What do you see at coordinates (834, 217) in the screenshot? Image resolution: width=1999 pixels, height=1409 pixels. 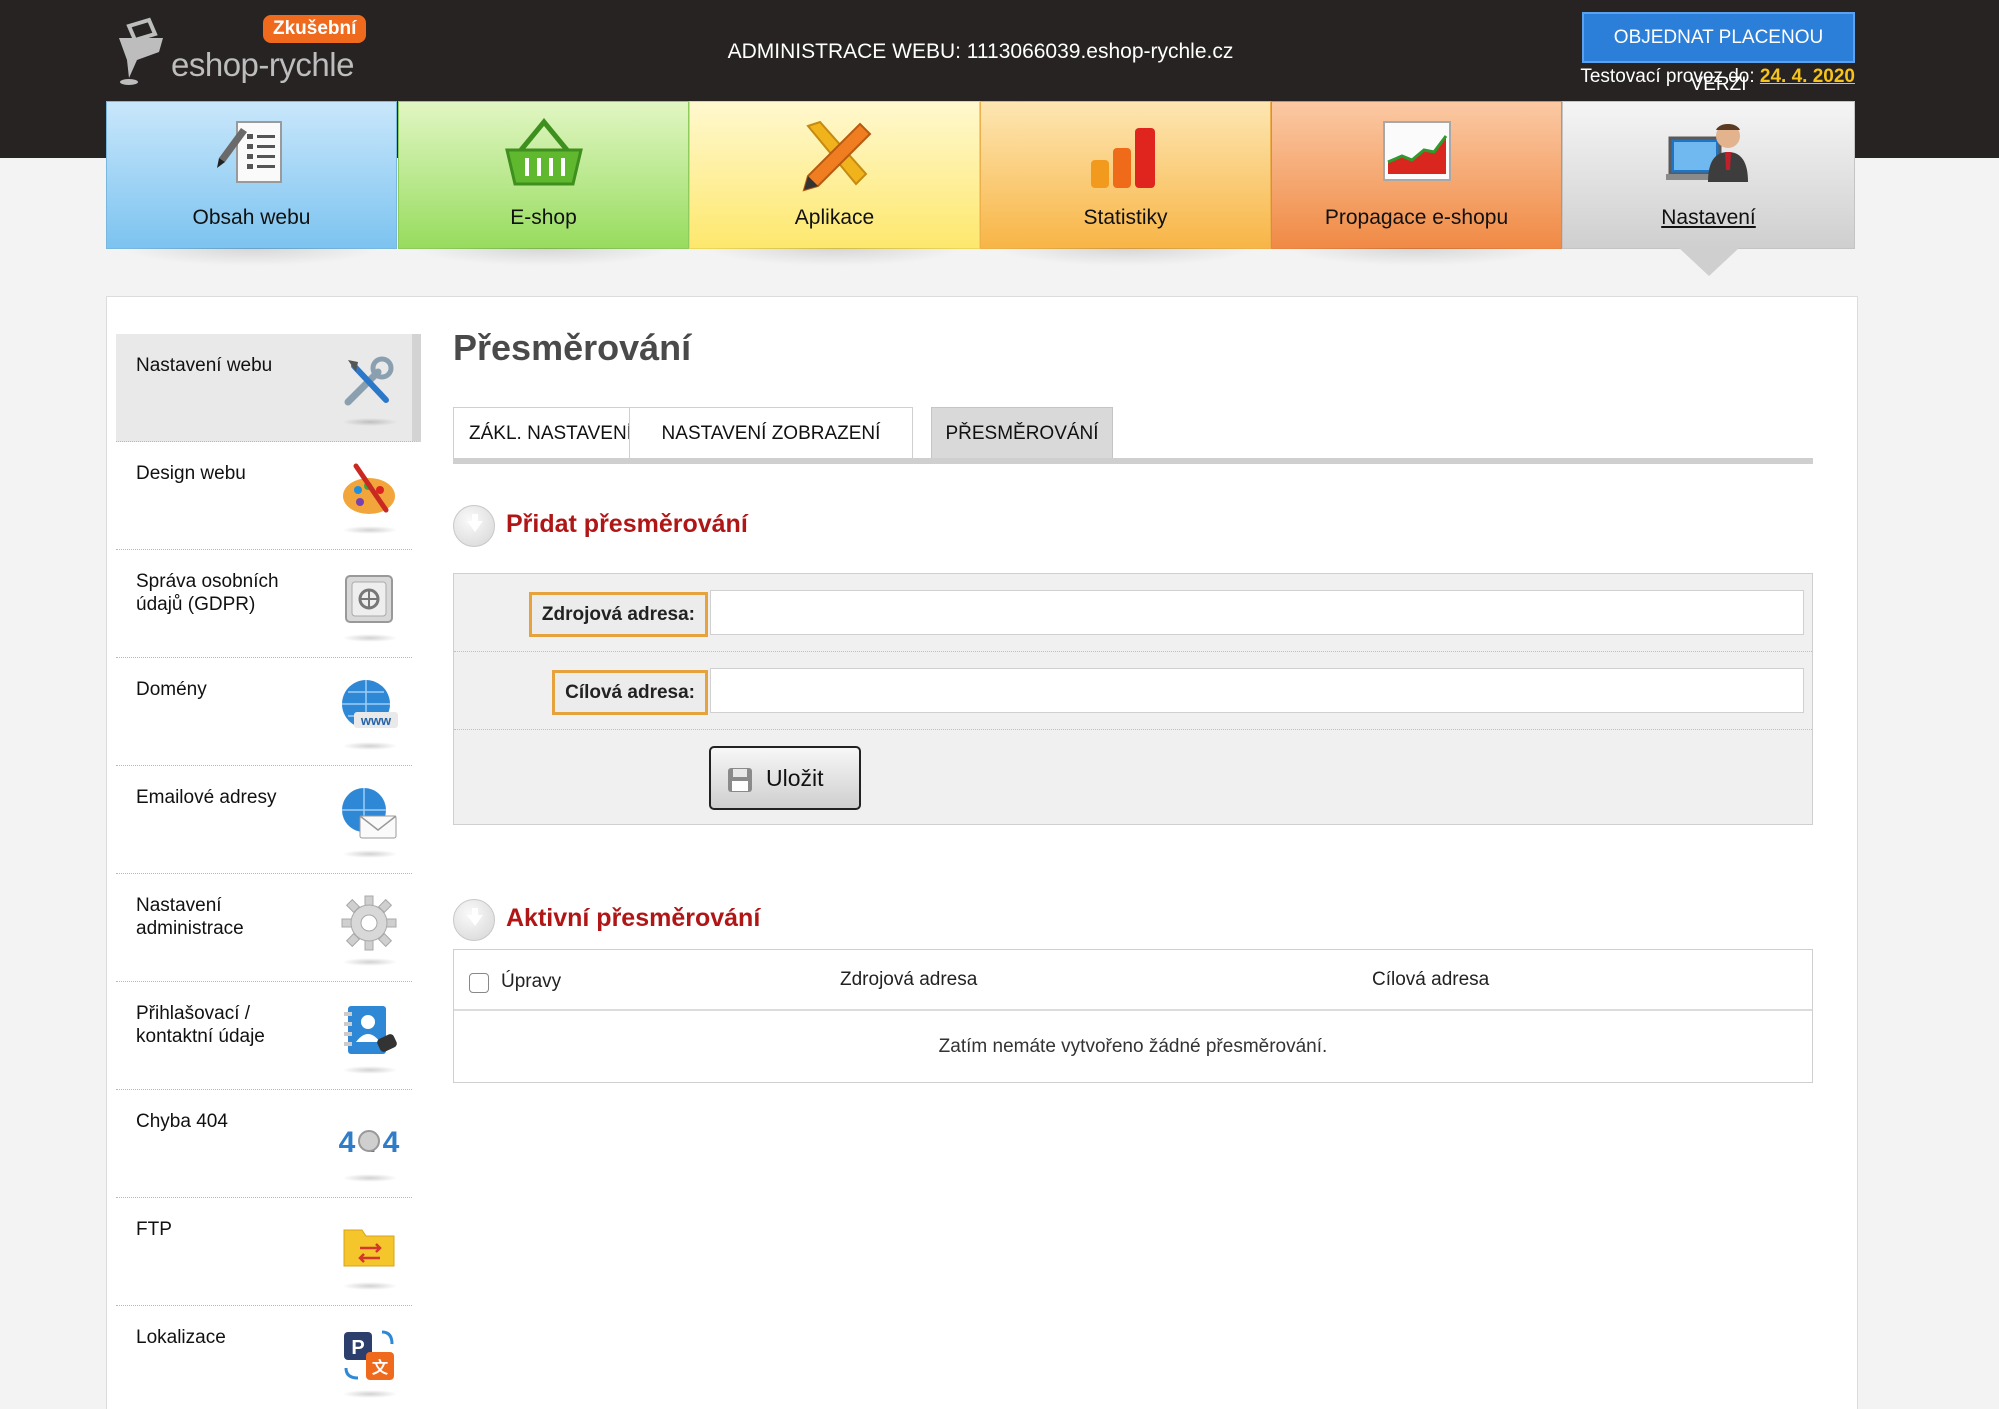 I see `nav-label: Aplikace` at bounding box center [834, 217].